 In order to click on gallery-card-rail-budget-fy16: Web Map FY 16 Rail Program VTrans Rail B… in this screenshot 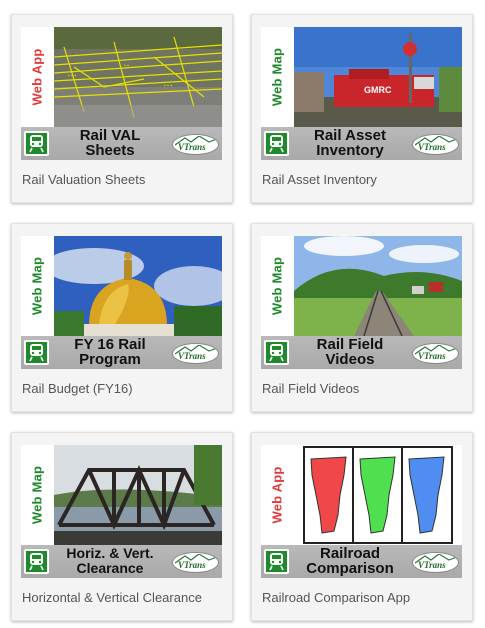, I will do `click(122, 317)`.